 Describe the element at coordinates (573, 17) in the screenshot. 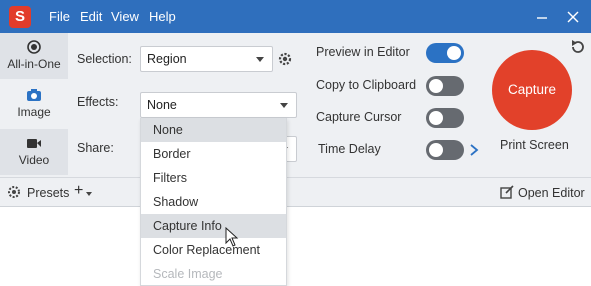

I see `close-icon` at that location.